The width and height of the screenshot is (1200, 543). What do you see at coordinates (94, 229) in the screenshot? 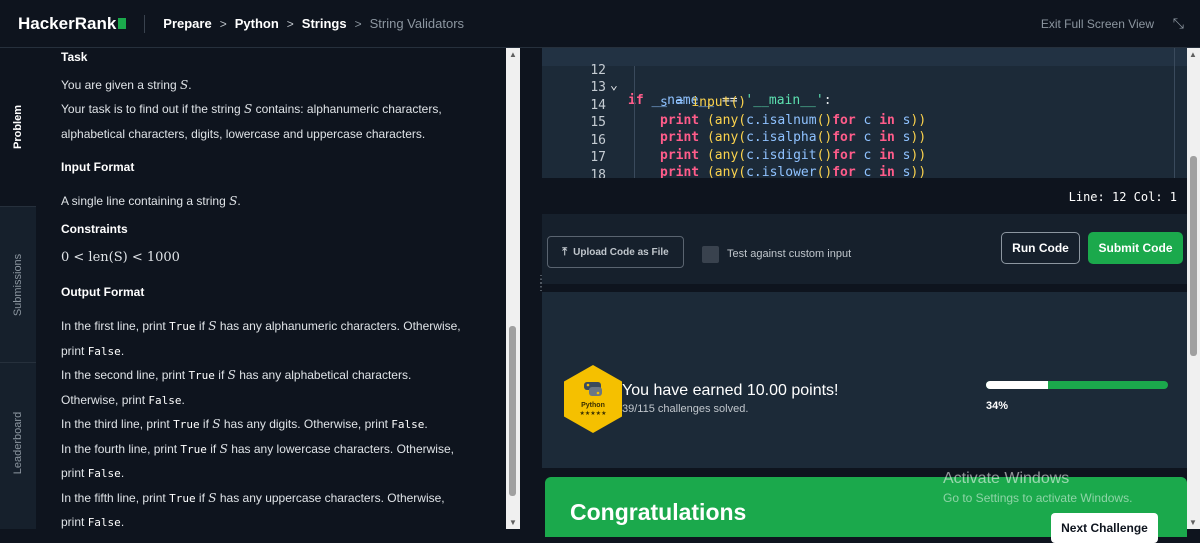
I see `constraints-heading: Constraints` at bounding box center [94, 229].